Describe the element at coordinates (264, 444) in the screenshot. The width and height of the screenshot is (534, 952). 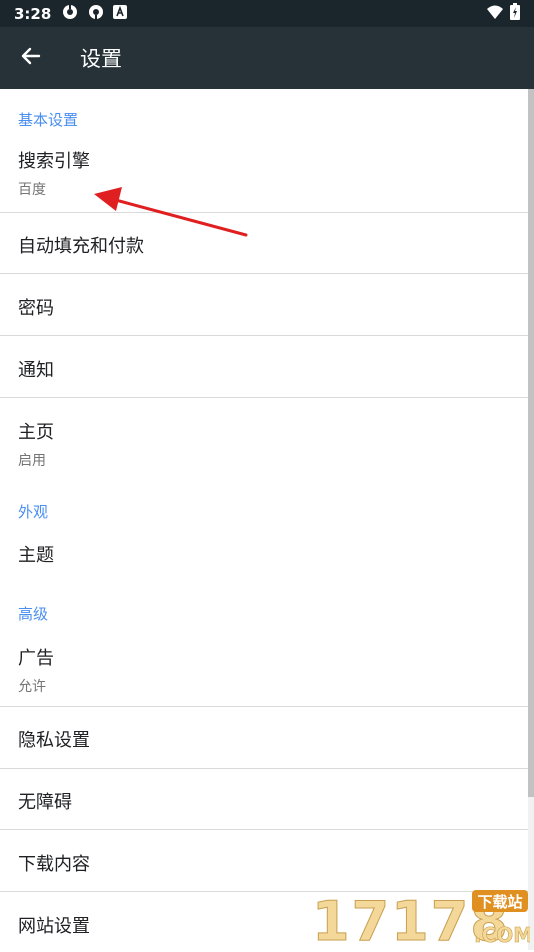
I see `settings-item-homepage: 主页 启用` at that location.